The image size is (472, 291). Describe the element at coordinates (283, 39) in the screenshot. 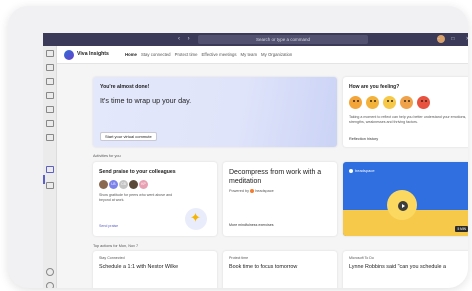

I see `search-input: Search or type a command` at that location.